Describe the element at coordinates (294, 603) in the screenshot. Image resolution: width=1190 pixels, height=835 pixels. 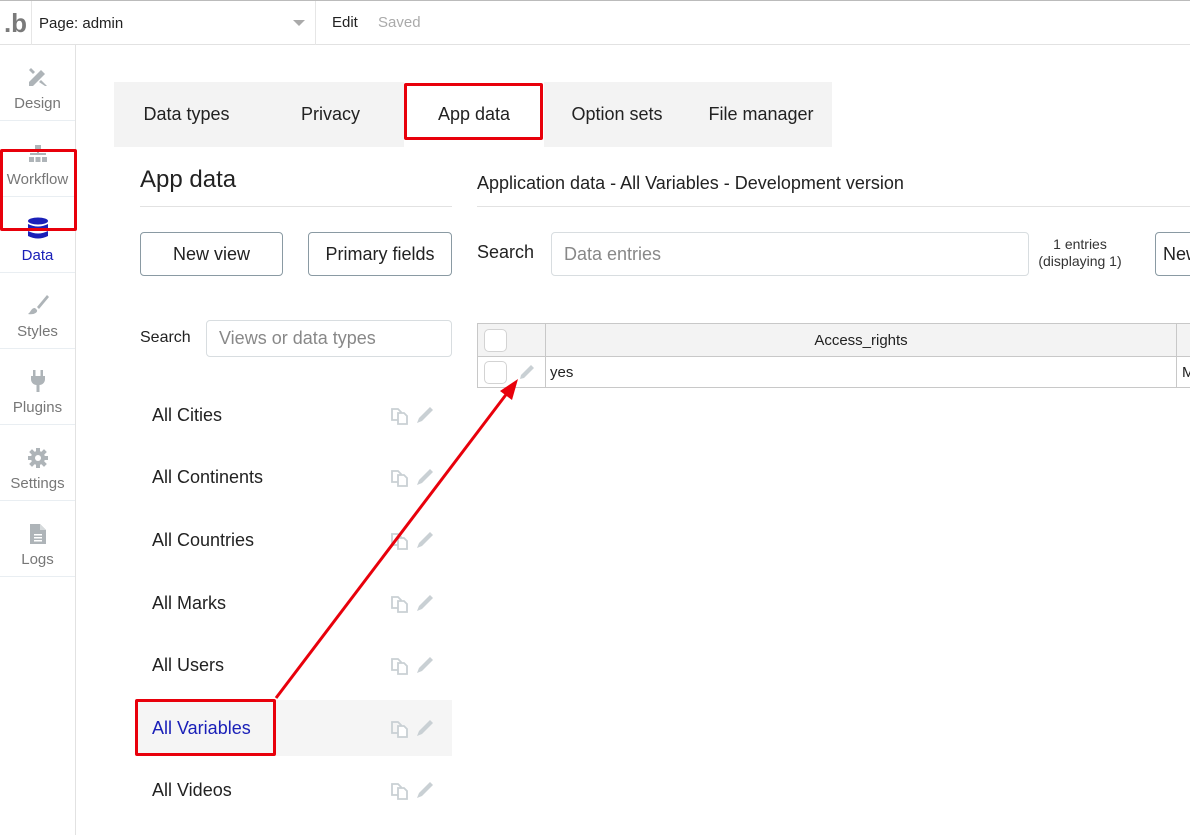
I see `view-item: All Marks` at that location.